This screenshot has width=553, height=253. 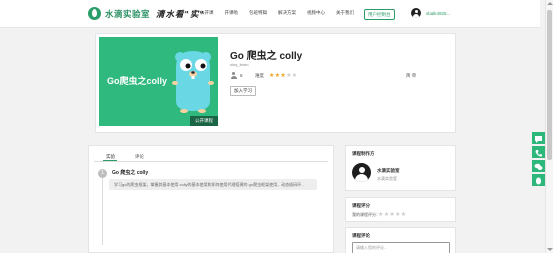 What do you see at coordinates (232, 13) in the screenshot?
I see `nav-item-courses: 开课啦` at bounding box center [232, 13].